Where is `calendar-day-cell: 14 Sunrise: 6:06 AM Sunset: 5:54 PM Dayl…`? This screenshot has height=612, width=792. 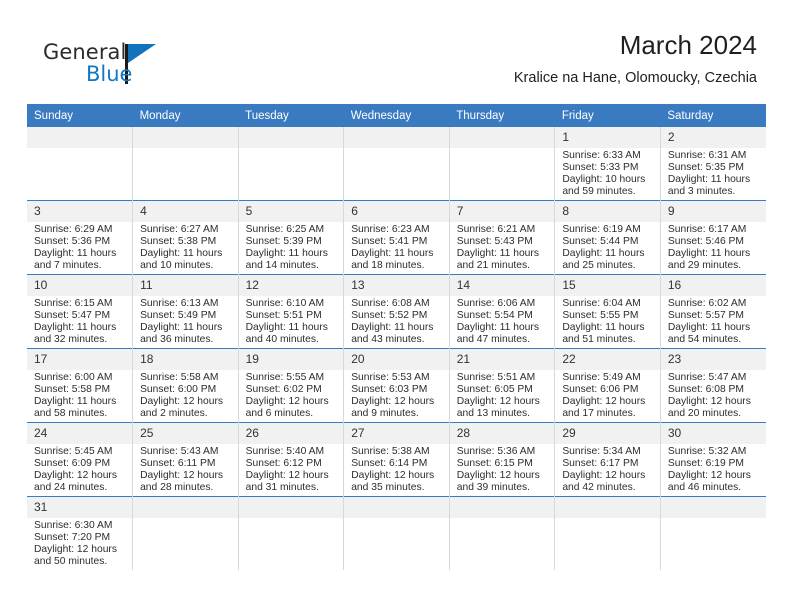 calendar-day-cell: 14 Sunrise: 6:06 AM Sunset: 5:54 PM Dayl… is located at coordinates (502, 311).